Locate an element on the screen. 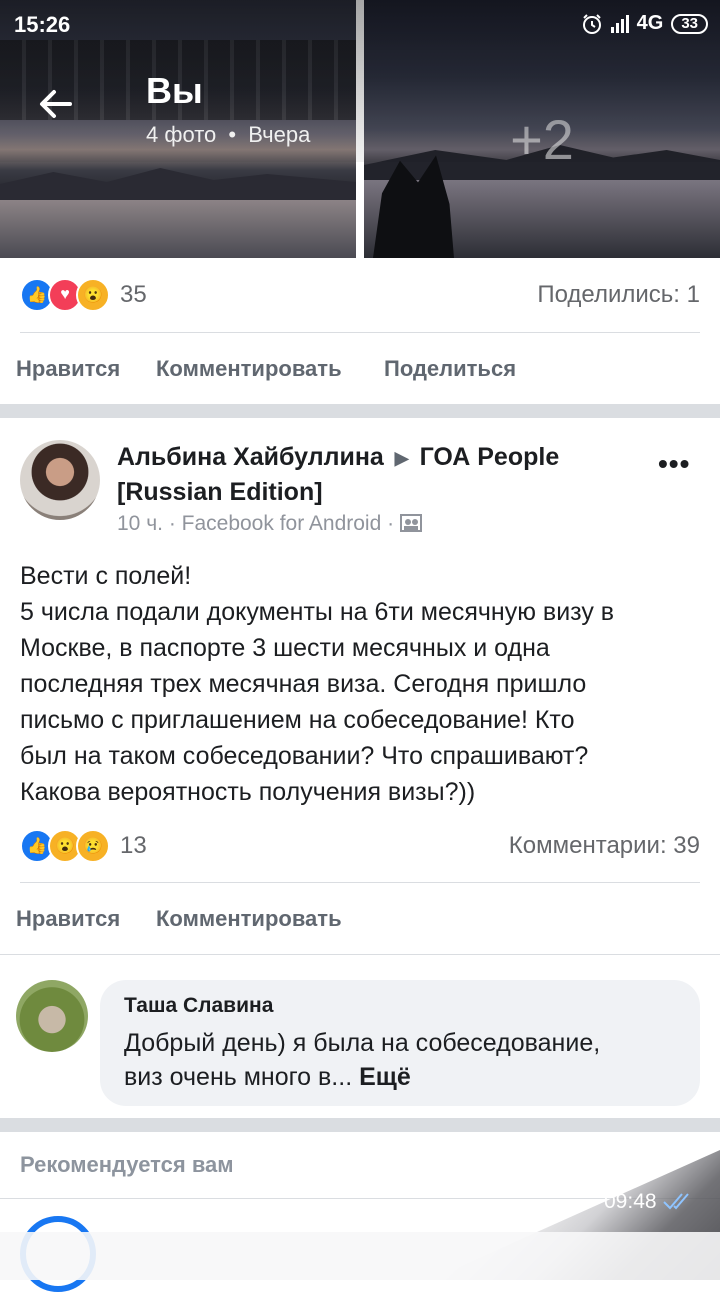 This screenshot has height=1292, width=720. bottom-bar is located at coordinates (360, 1256).